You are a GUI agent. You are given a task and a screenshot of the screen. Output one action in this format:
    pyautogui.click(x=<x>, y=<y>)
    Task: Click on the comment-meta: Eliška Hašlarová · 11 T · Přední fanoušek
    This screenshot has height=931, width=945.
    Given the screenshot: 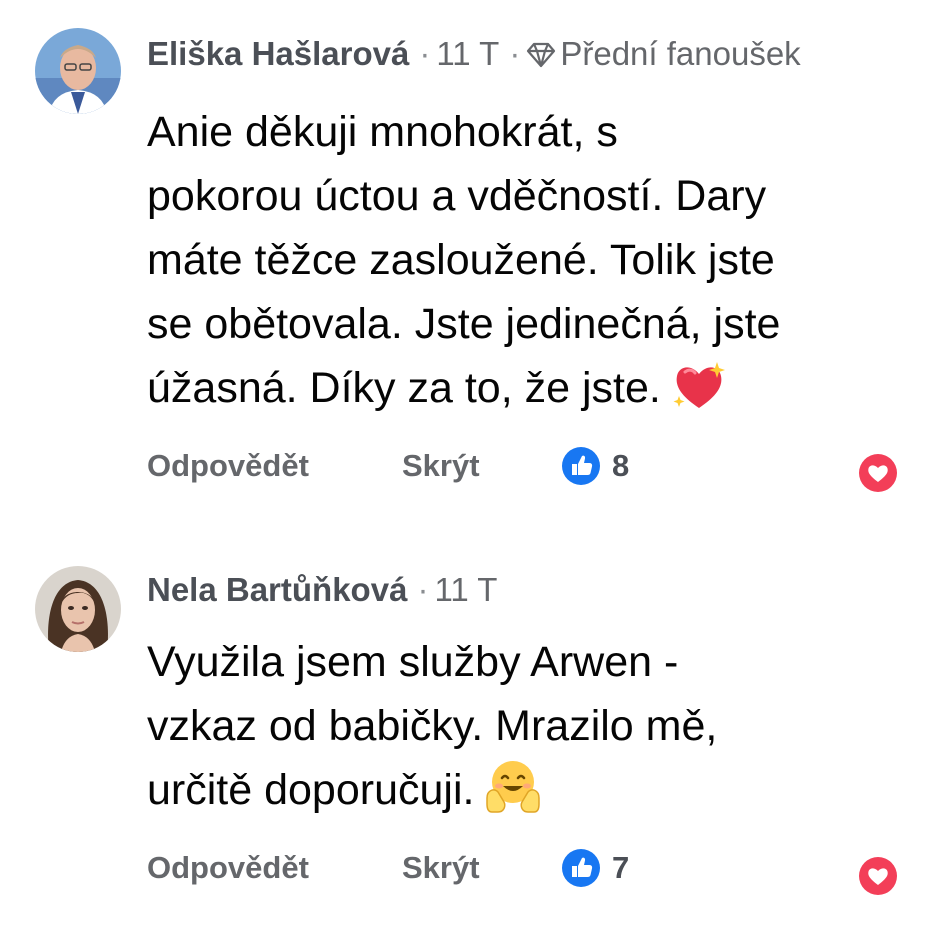 What is the action you would take?
    pyautogui.click(x=474, y=54)
    